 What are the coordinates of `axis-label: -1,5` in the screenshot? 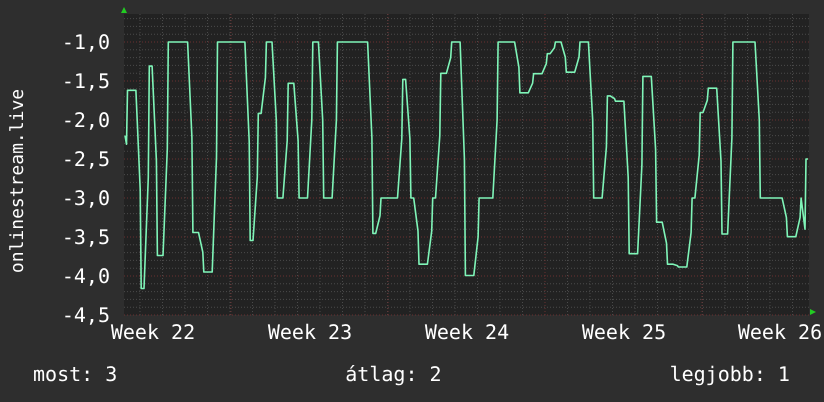 It's located at (86, 81).